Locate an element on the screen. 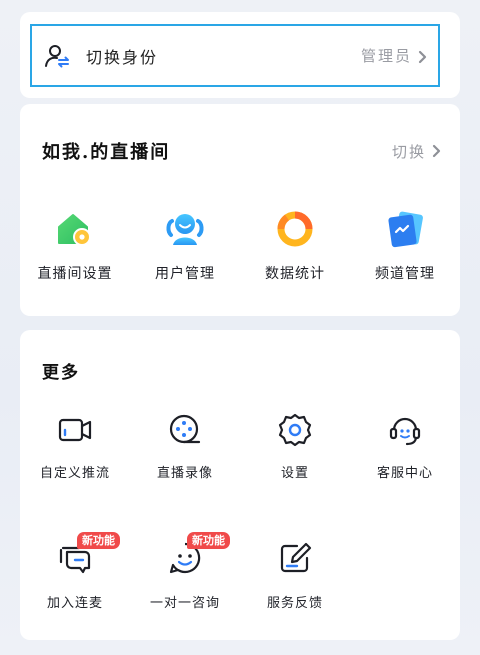  data-stats-item: 数据统计 is located at coordinates (295, 245).